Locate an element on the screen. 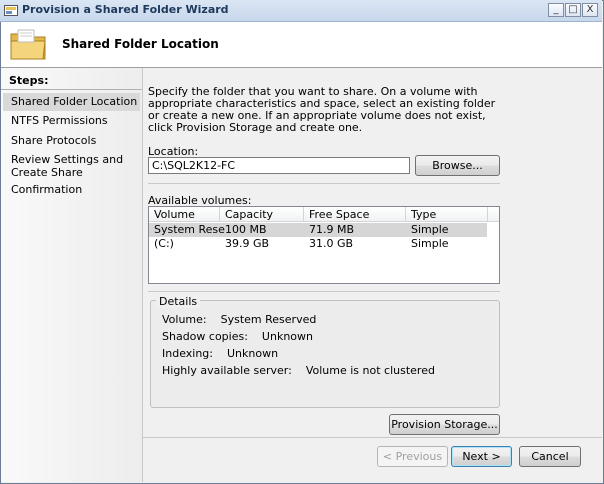  step-ntfs-permissions: NTFS Permissions is located at coordinates (71, 120).